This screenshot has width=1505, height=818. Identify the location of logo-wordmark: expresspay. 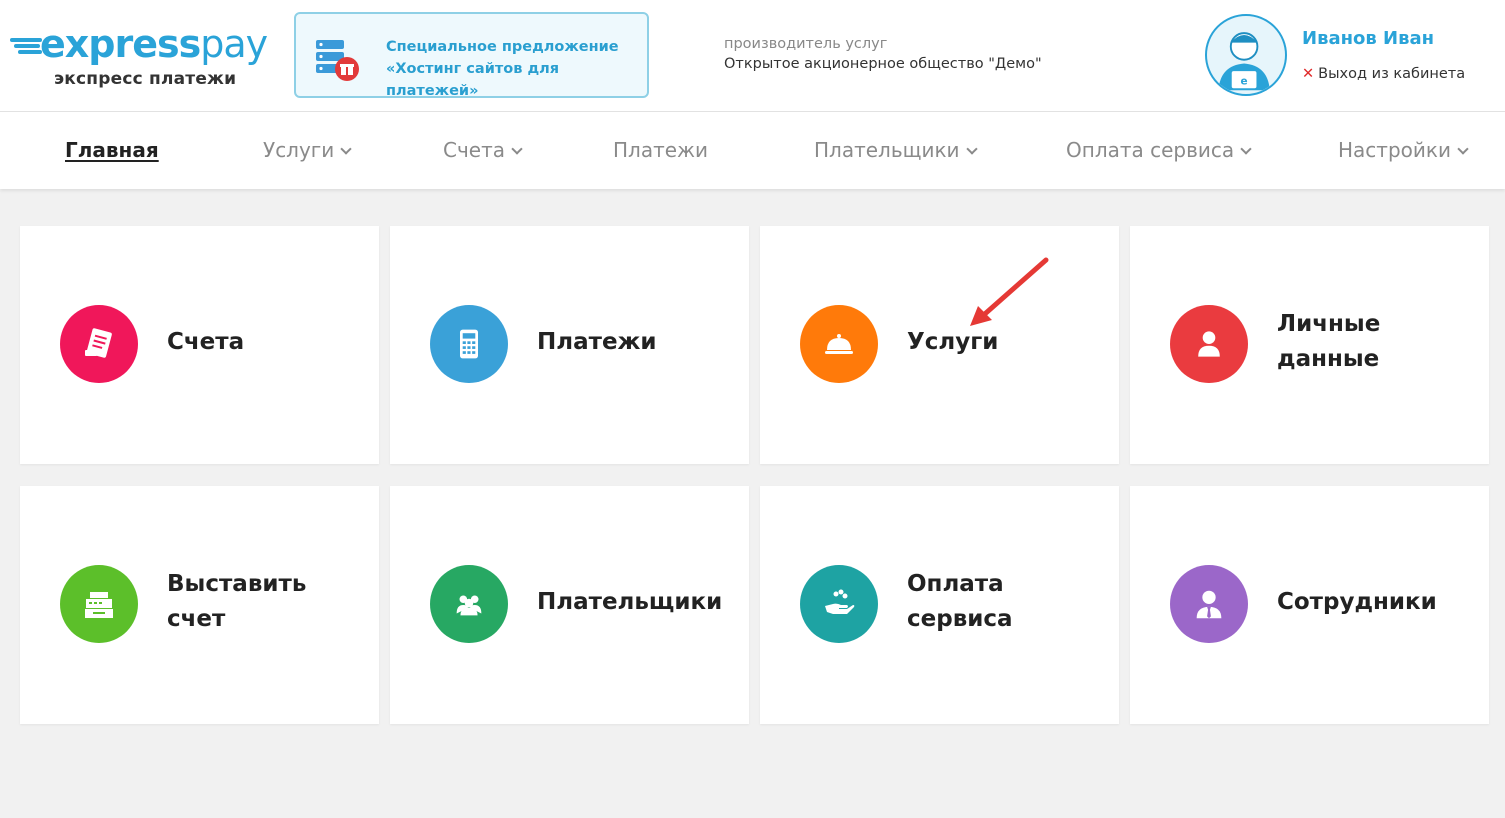
(154, 44).